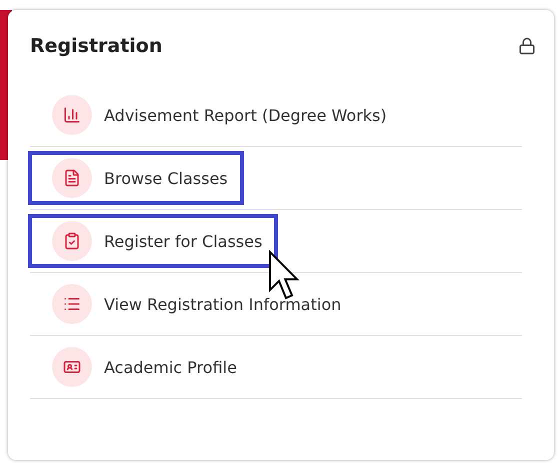  I want to click on clipboard-check-icon, so click(72, 241).